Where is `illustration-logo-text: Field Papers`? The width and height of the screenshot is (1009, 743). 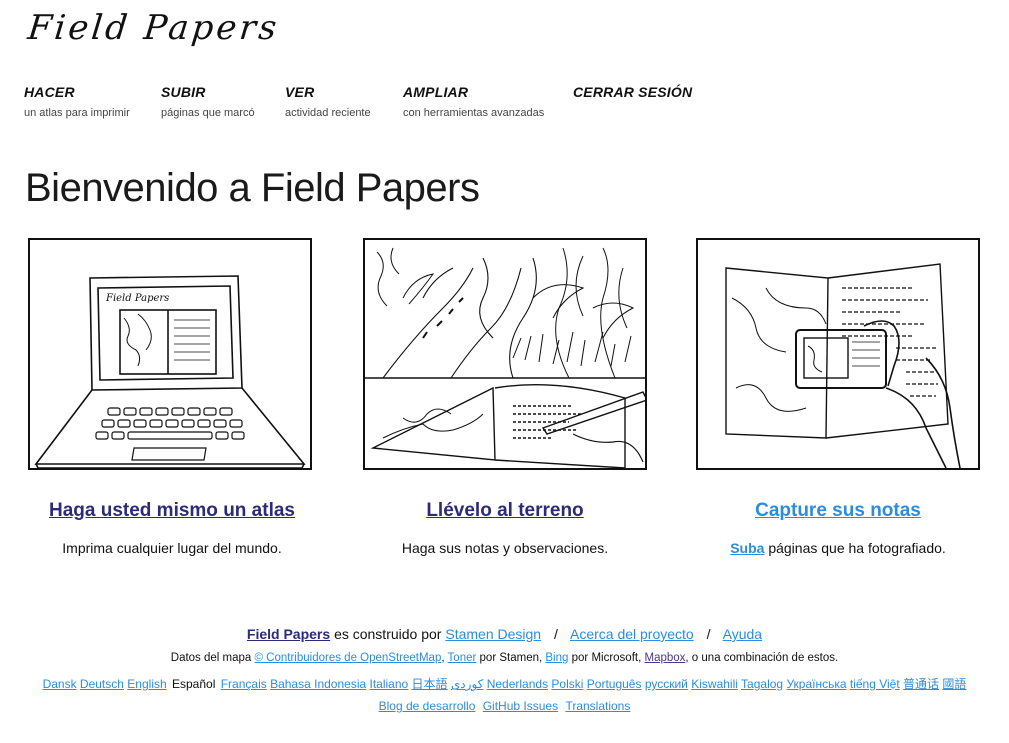
illustration-logo-text: Field Papers is located at coordinates (137, 298).